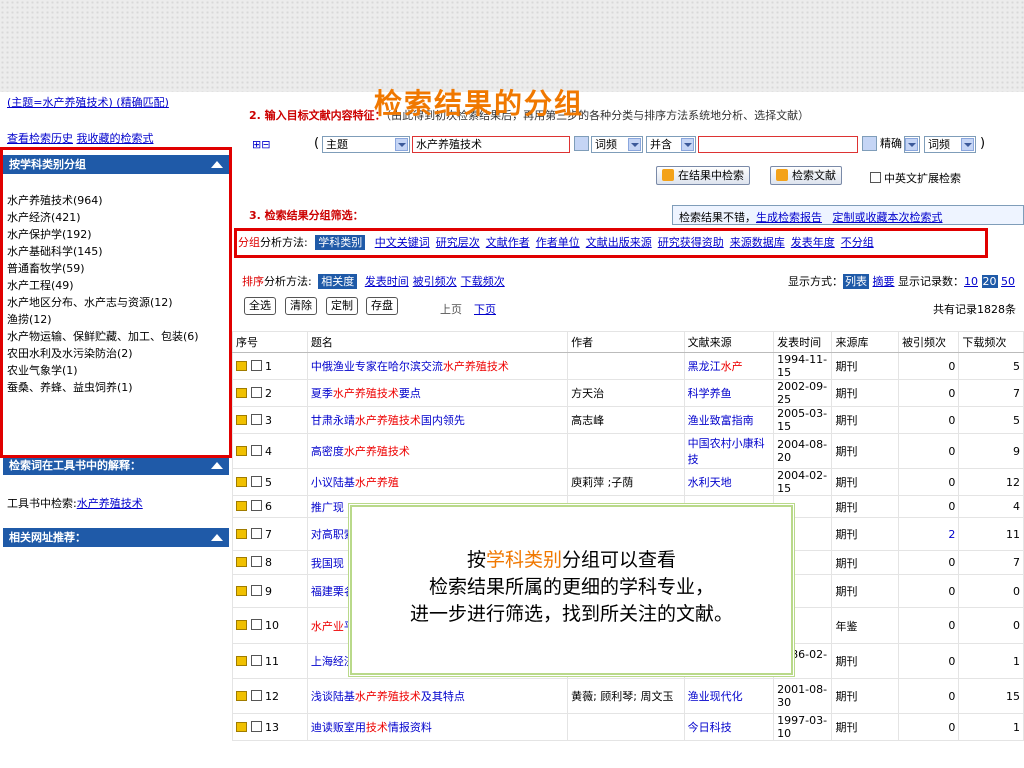 This screenshot has height=768, width=1024. Describe the element at coordinates (729, 366) in the screenshot. I see `source-cell: 黑龙江水产` at that location.